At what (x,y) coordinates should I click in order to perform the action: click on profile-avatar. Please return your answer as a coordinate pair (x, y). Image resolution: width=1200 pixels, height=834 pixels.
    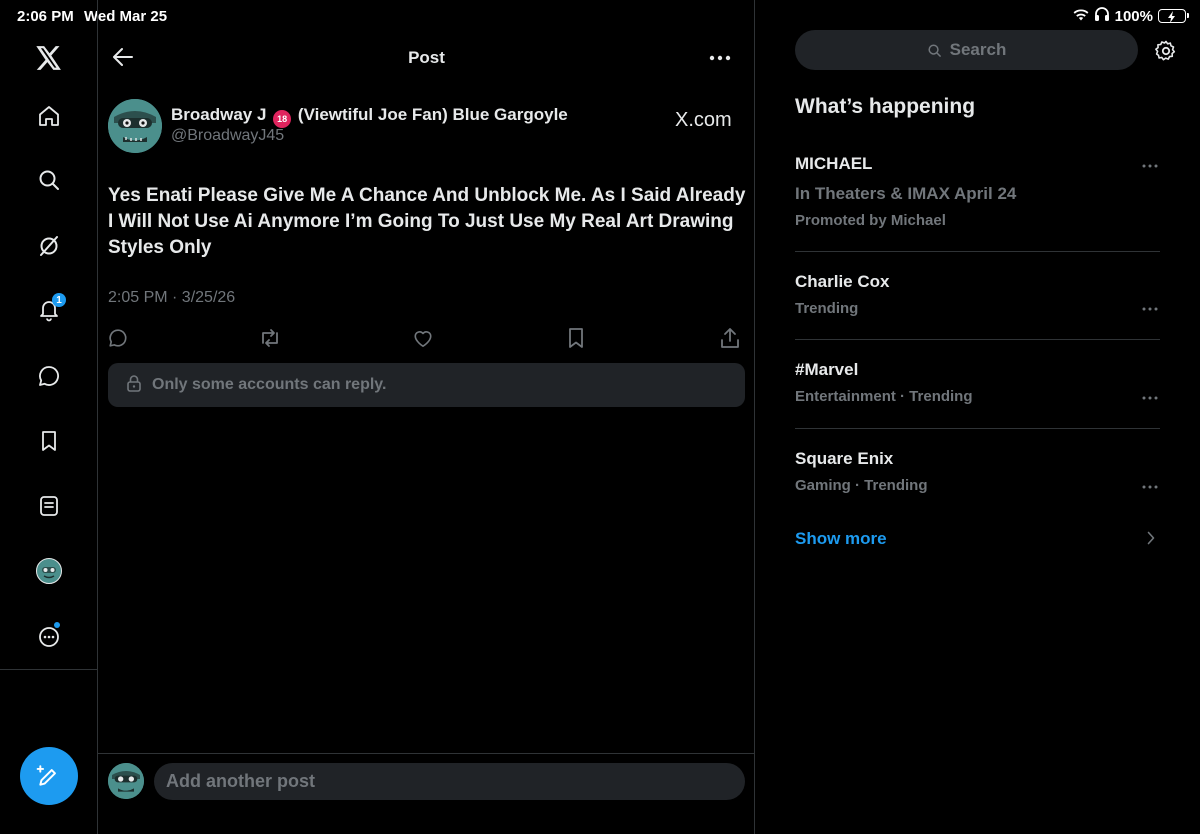
    Looking at the image, I should click on (49, 571).